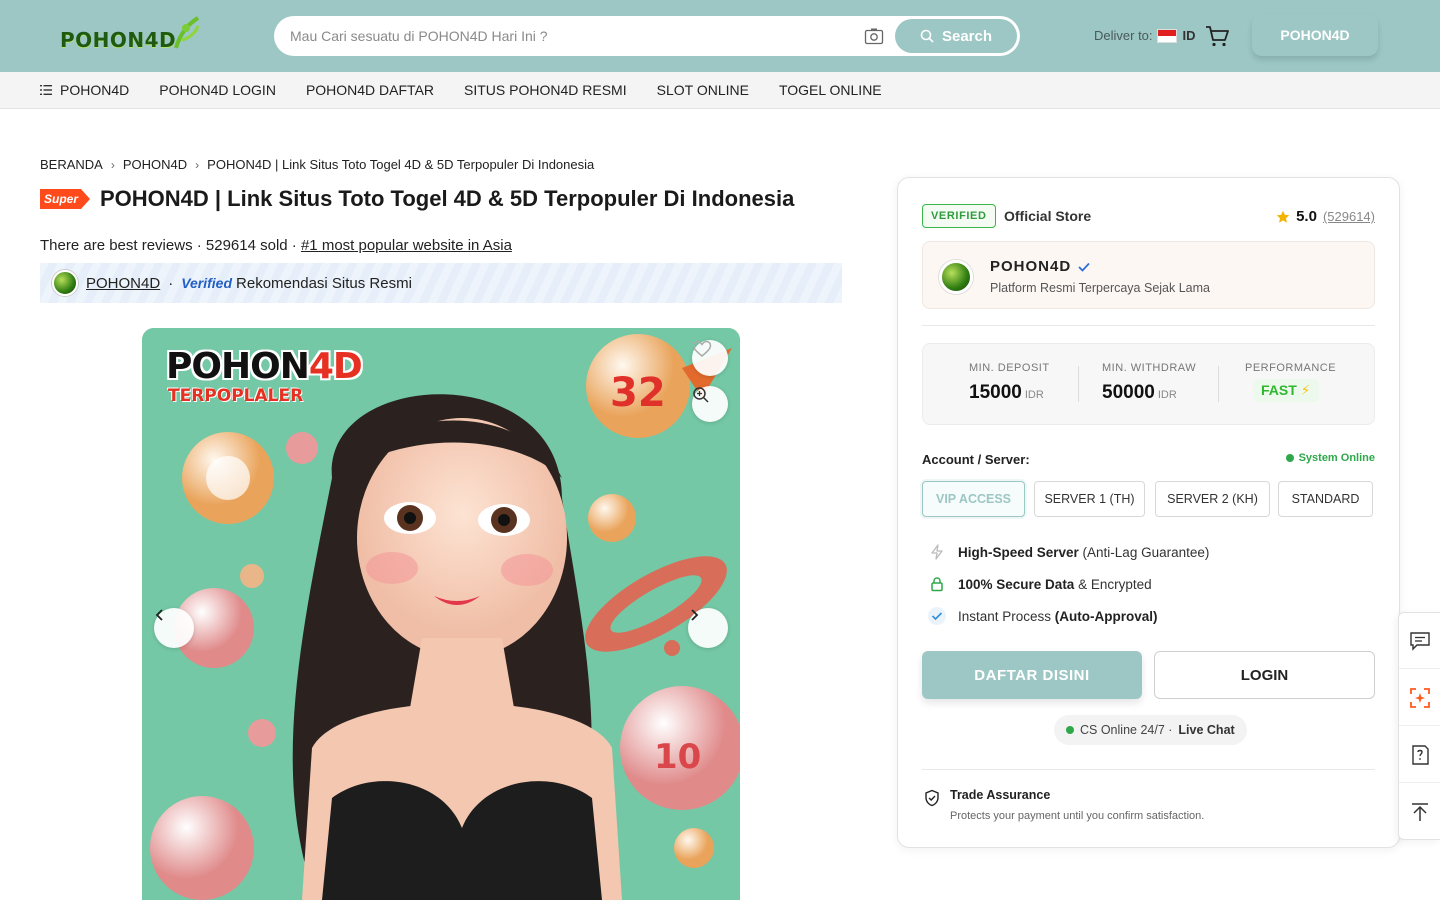 The width and height of the screenshot is (1440, 900). Describe the element at coordinates (1289, 458) in the screenshot. I see `status-dot-icon` at that location.